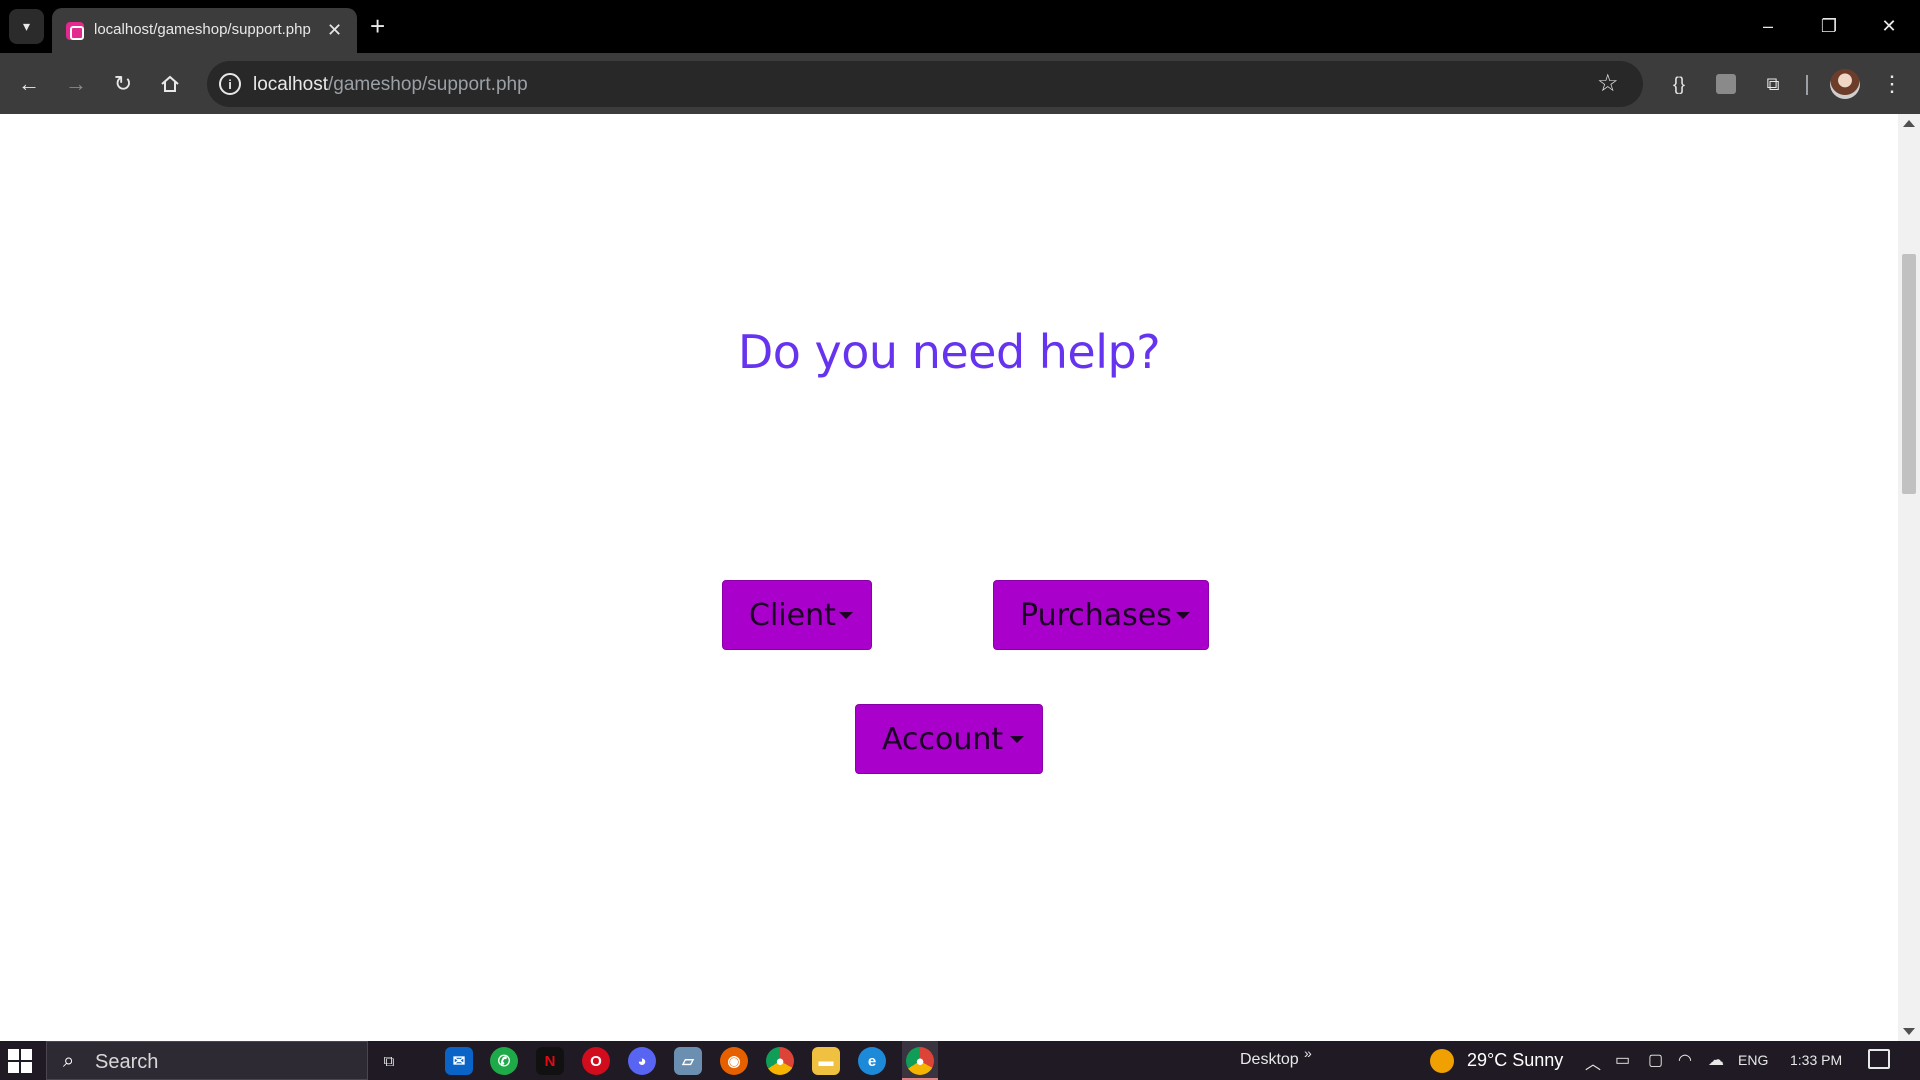  Describe the element at coordinates (1685, 1060) in the screenshot. I see `wifi-icon: ◠` at that location.